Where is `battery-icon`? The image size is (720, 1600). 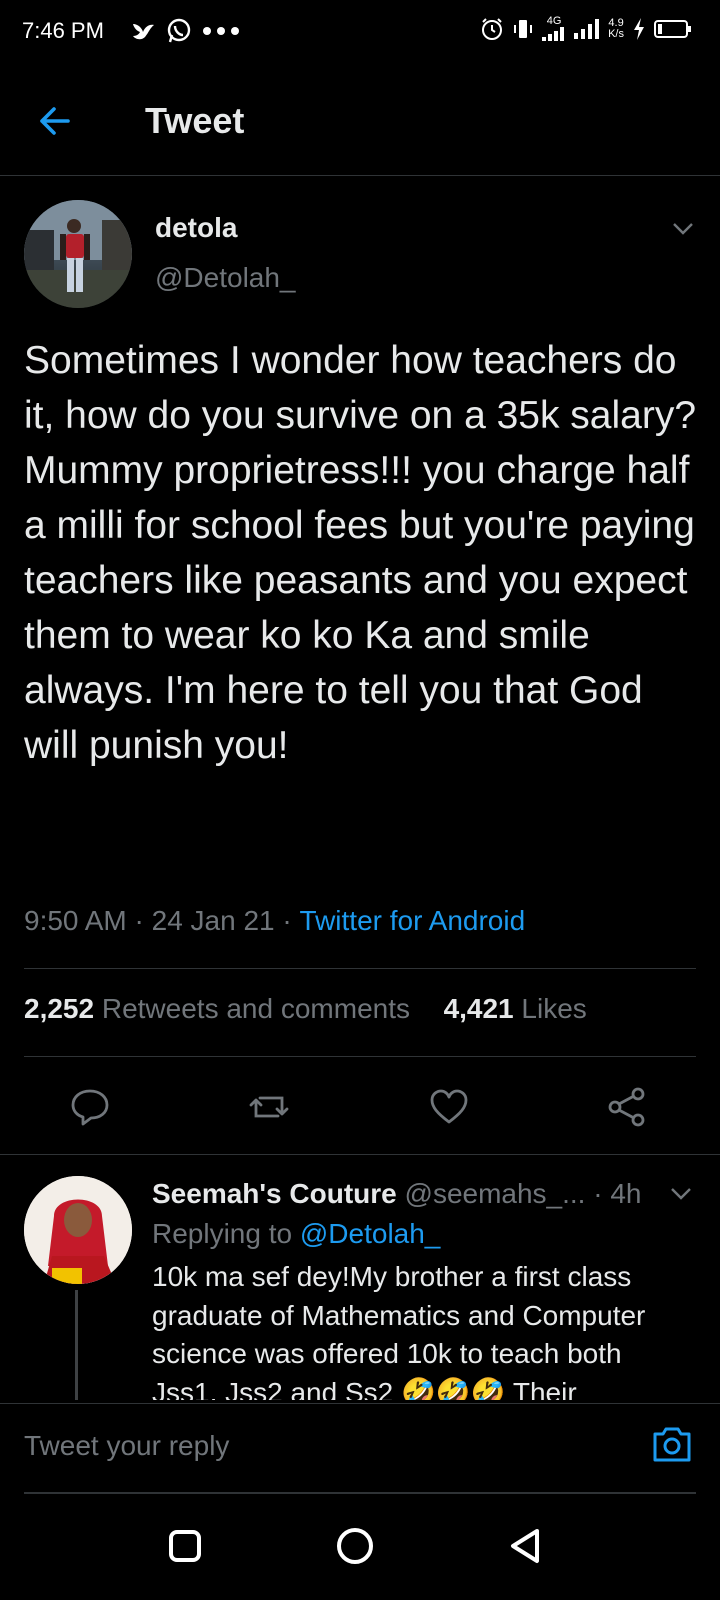
battery-icon is located at coordinates (672, 28).